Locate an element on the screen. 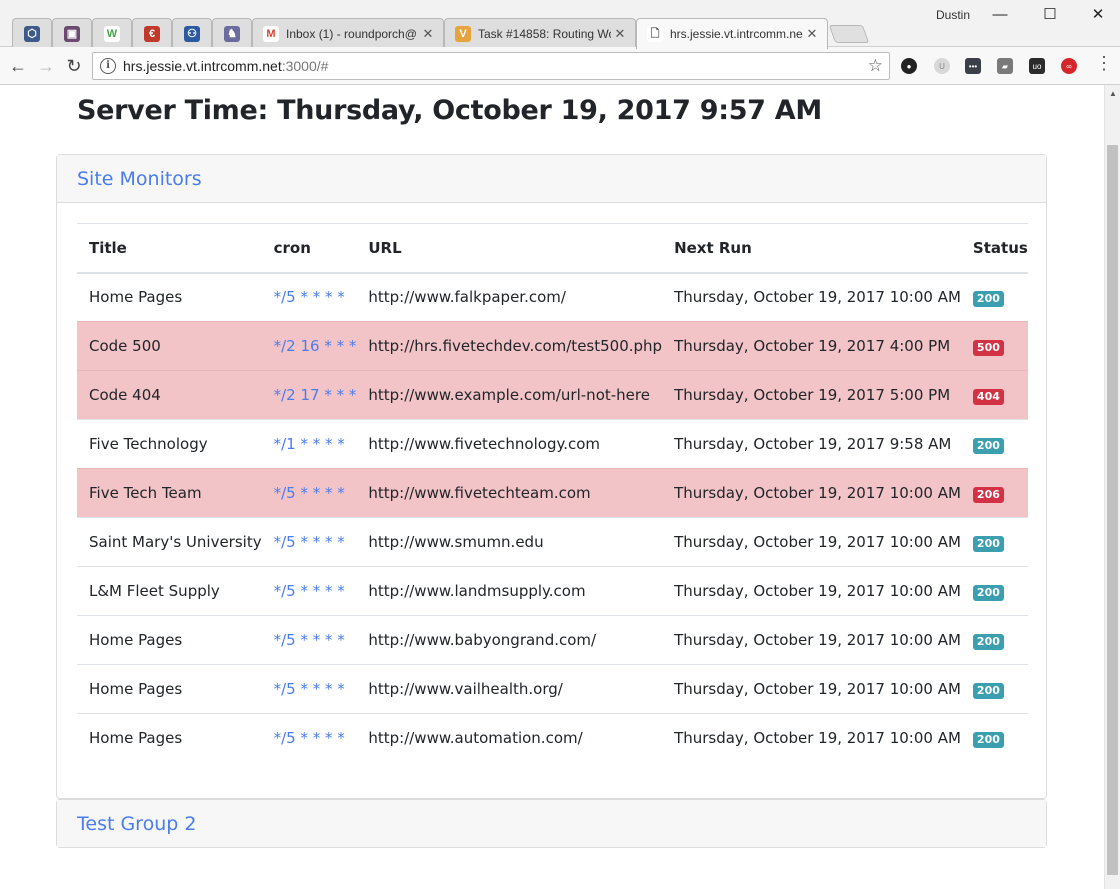 The image size is (1120, 889). scroll-thumb is located at coordinates (1112, 510).